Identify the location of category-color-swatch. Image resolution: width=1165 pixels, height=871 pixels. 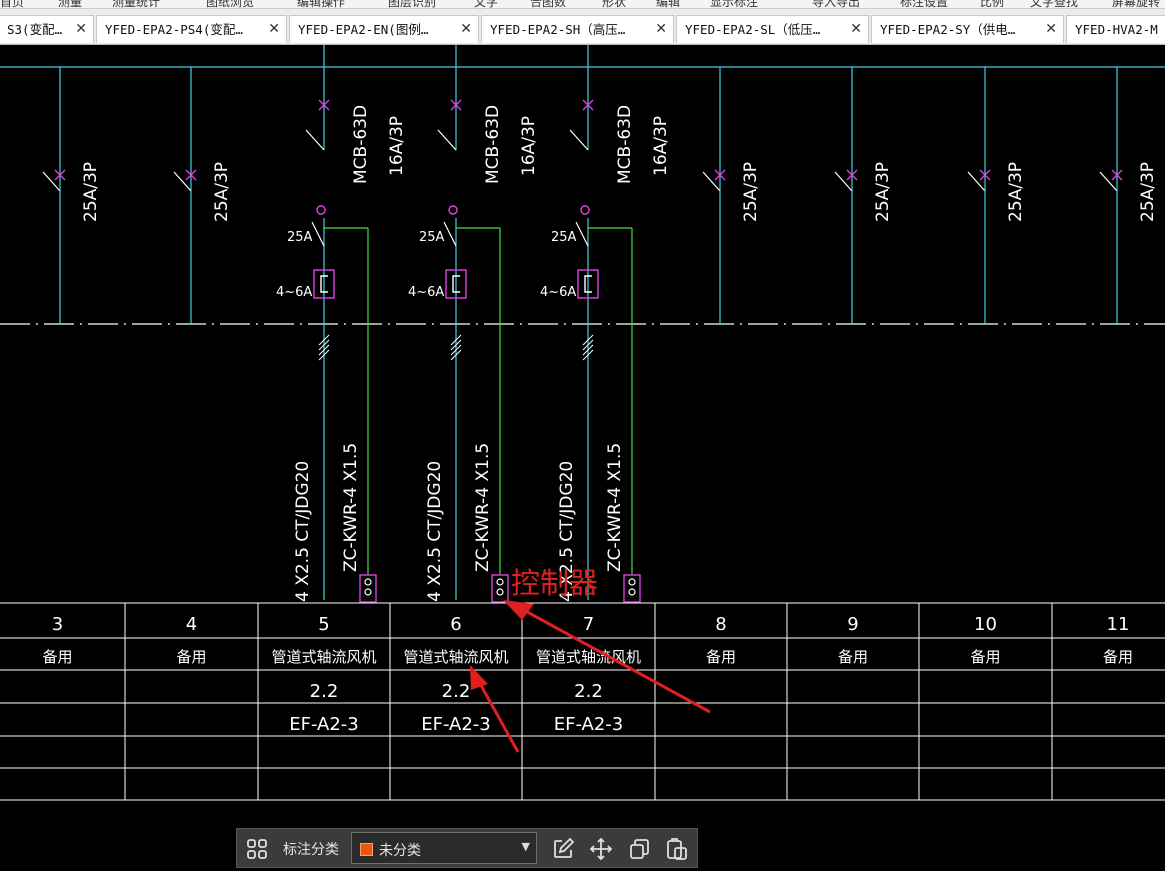
(366, 849).